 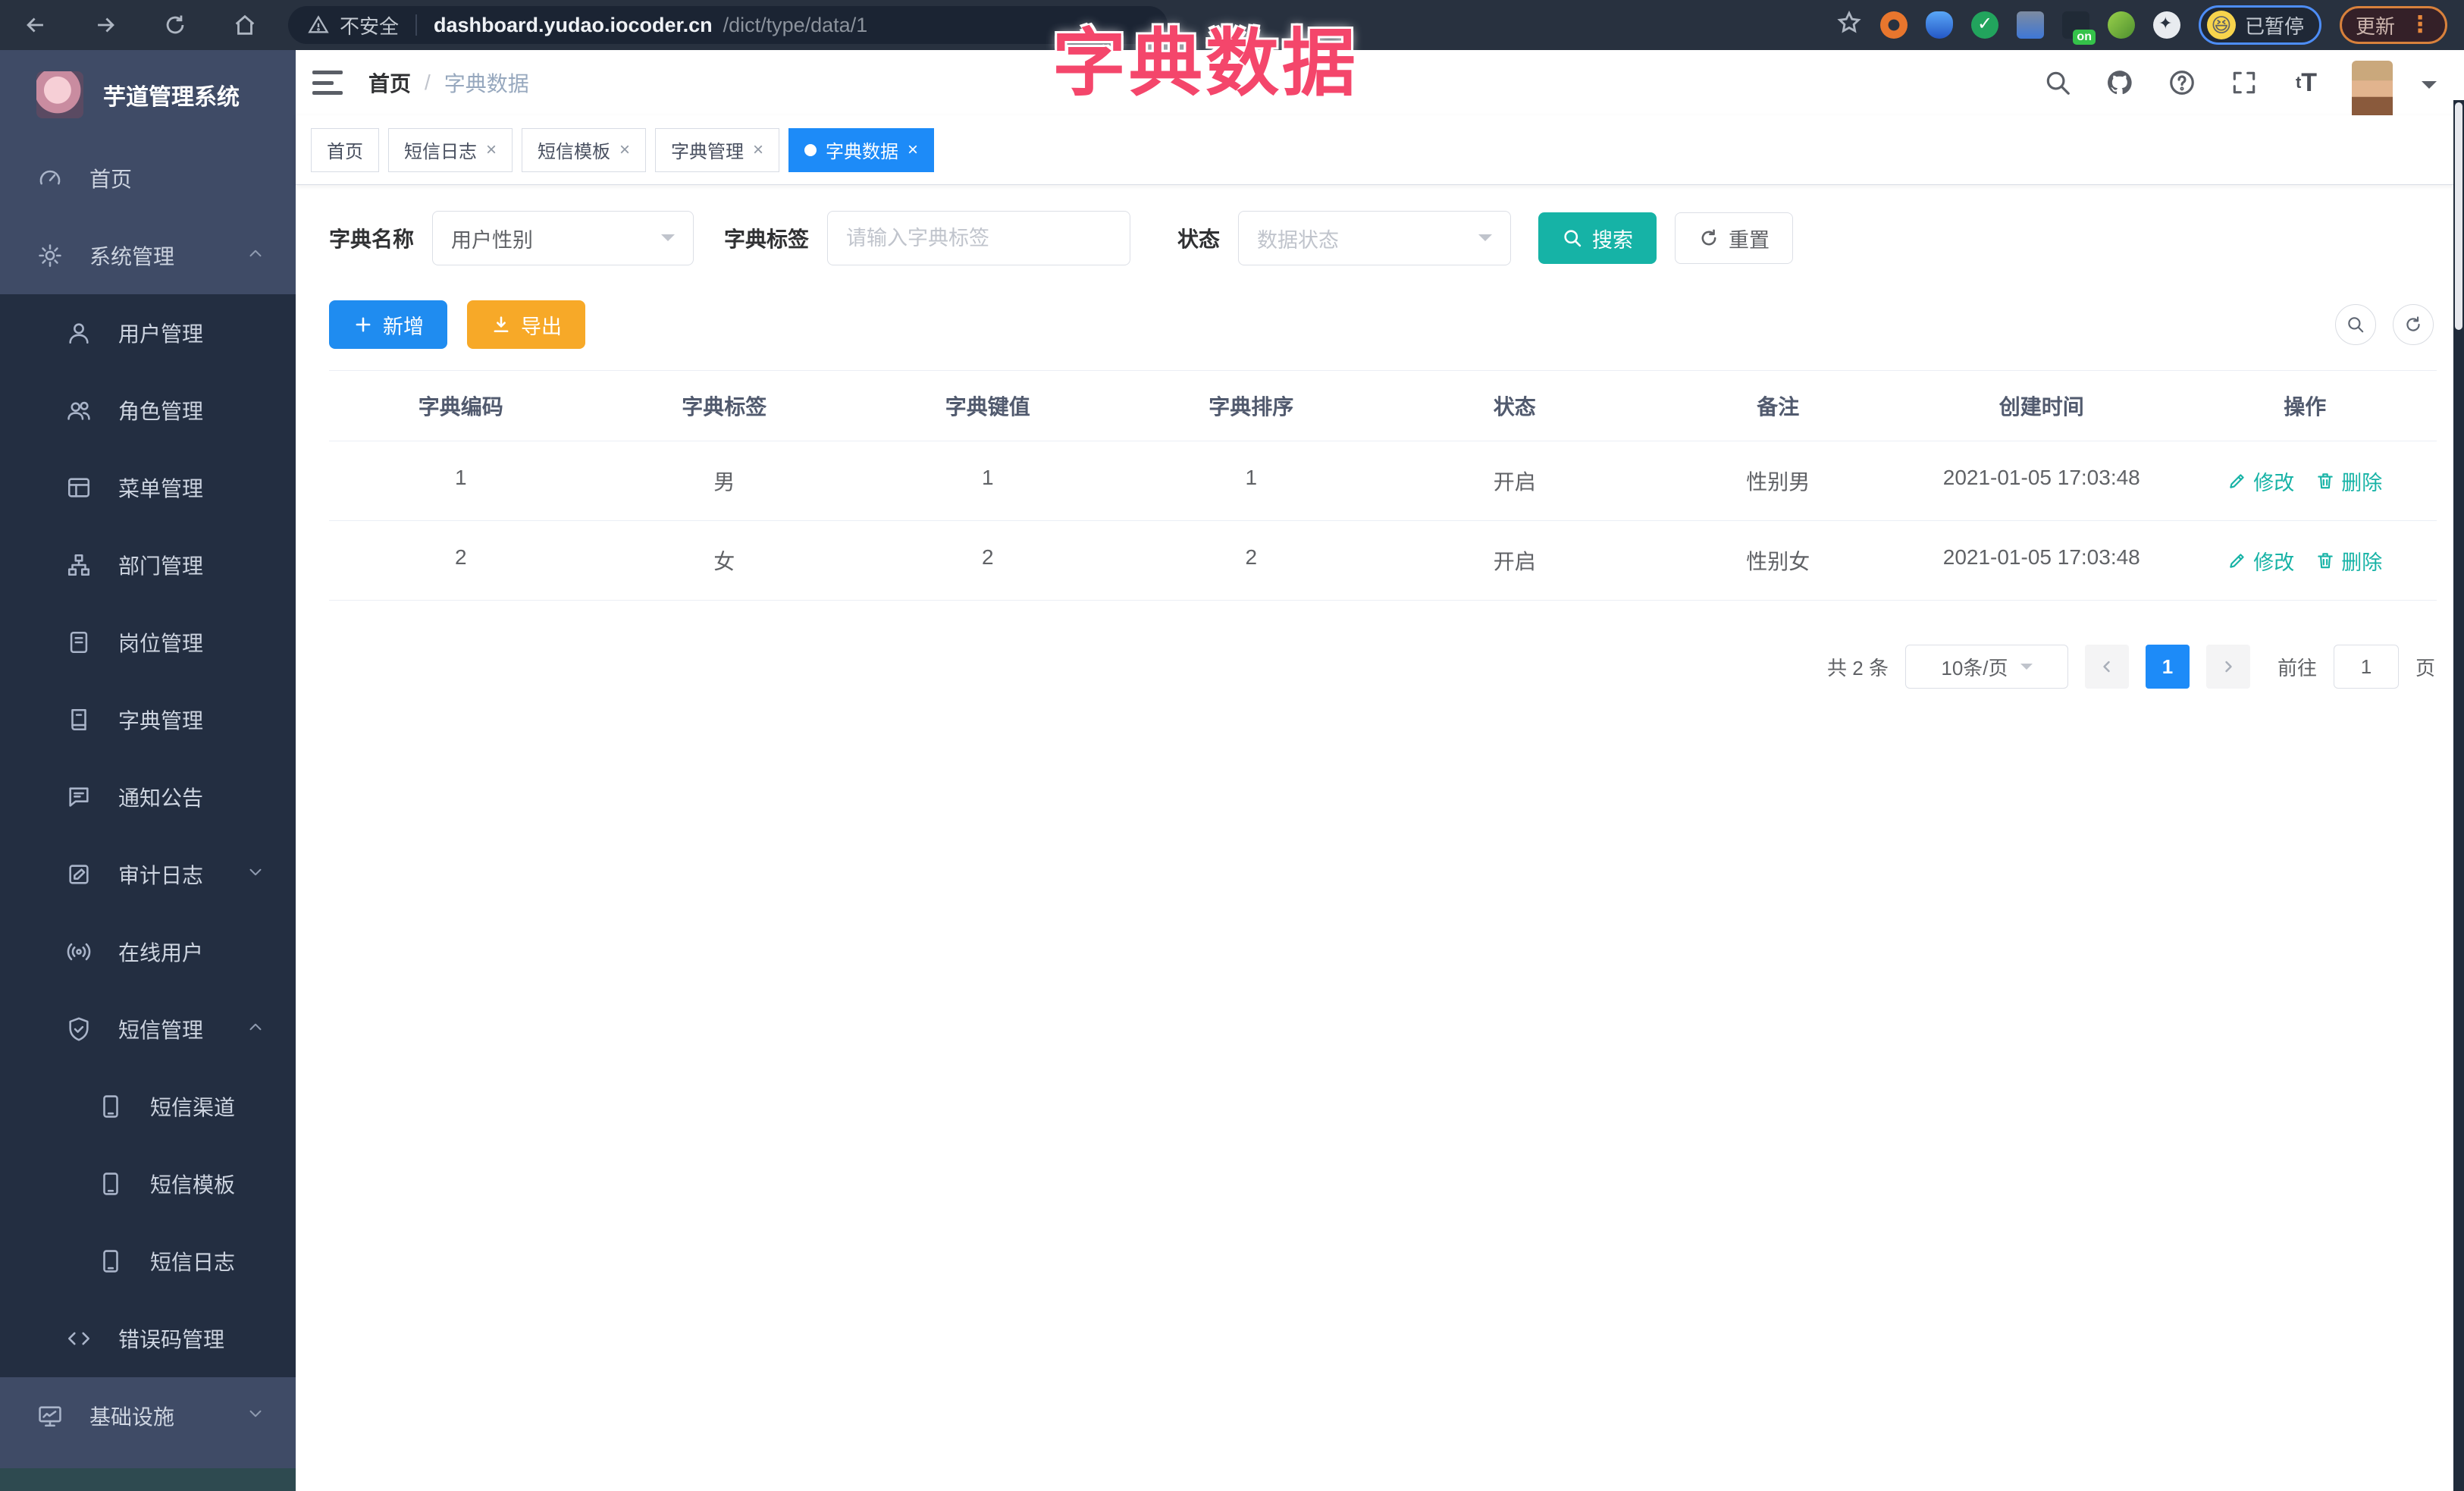 What do you see at coordinates (1984, 25) in the screenshot?
I see `extension-icon-green-check` at bounding box center [1984, 25].